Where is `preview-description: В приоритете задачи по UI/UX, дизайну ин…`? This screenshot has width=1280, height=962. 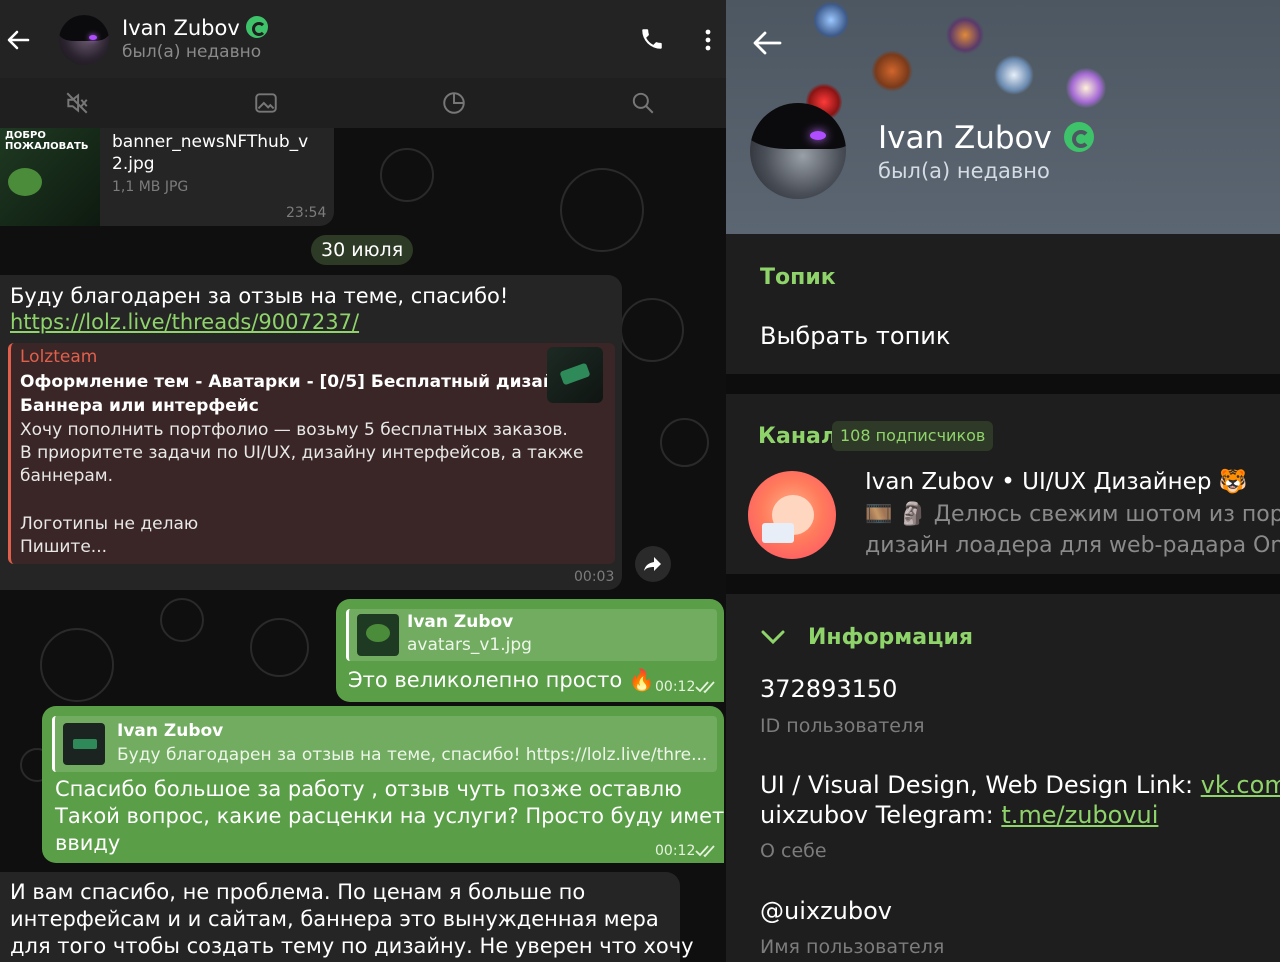
preview-description: В приоритете задачи по UI/UX, дизайну ин… is located at coordinates (302, 453).